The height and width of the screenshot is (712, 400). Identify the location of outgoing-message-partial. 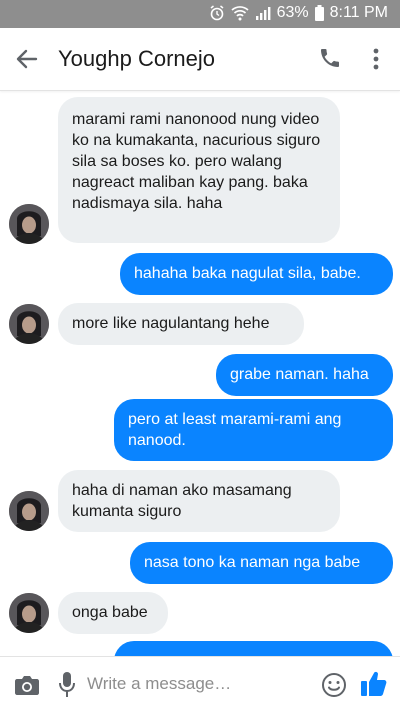
(253, 648).